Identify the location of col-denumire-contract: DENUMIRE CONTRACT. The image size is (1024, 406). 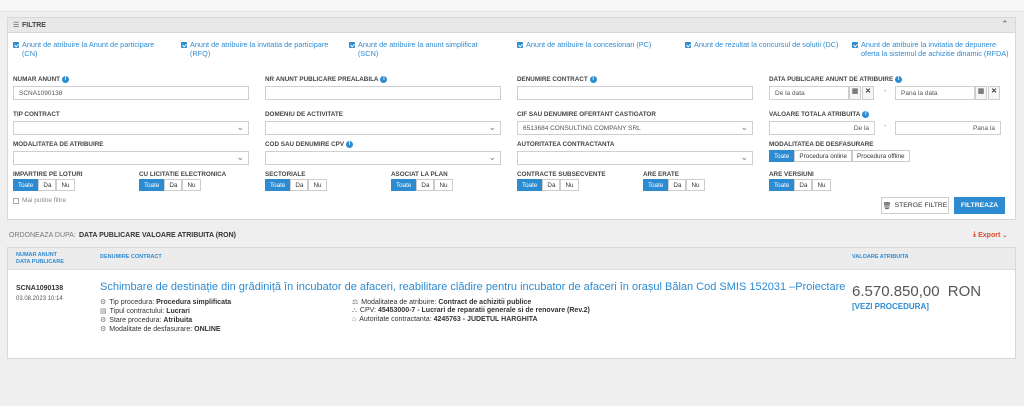
(131, 257).